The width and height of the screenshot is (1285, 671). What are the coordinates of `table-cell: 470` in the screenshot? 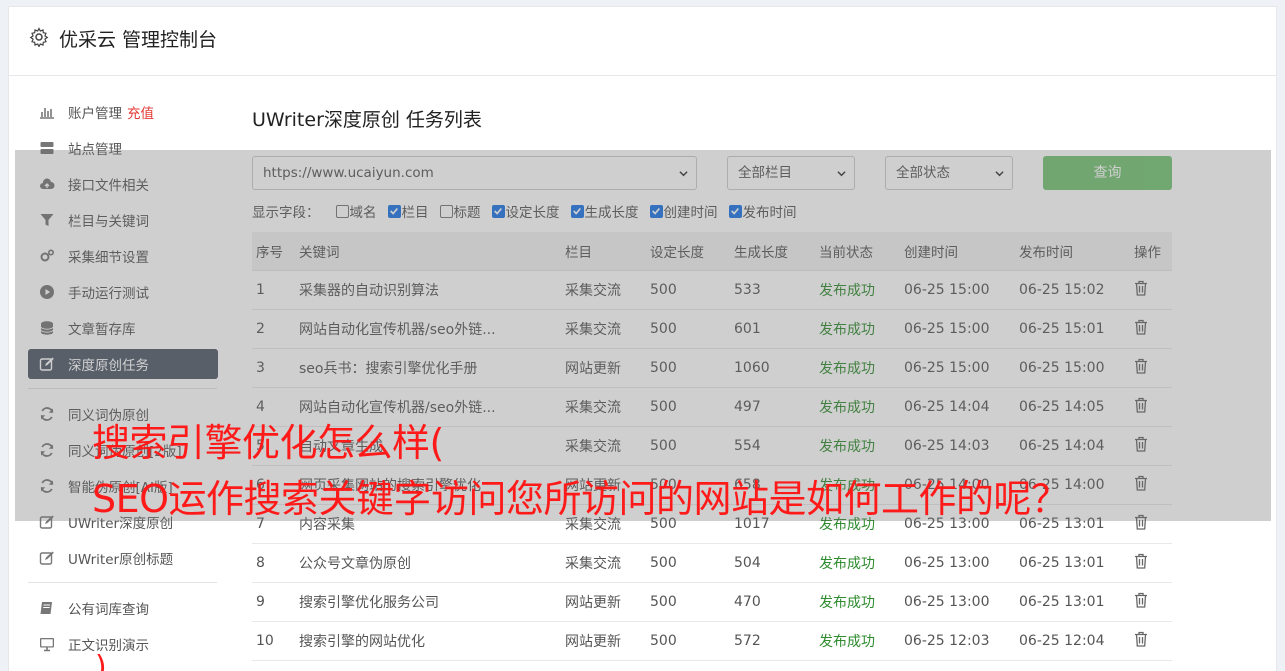 It's located at (747, 601).